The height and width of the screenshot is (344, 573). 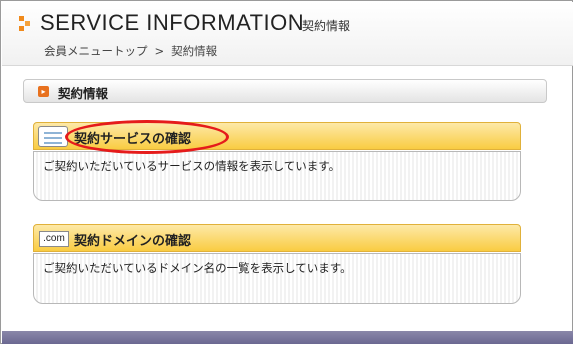 What do you see at coordinates (277, 278) in the screenshot?
I see `contract-domain-card-body: ご契約いただいているドメイン名の一覧を表示しています。` at bounding box center [277, 278].